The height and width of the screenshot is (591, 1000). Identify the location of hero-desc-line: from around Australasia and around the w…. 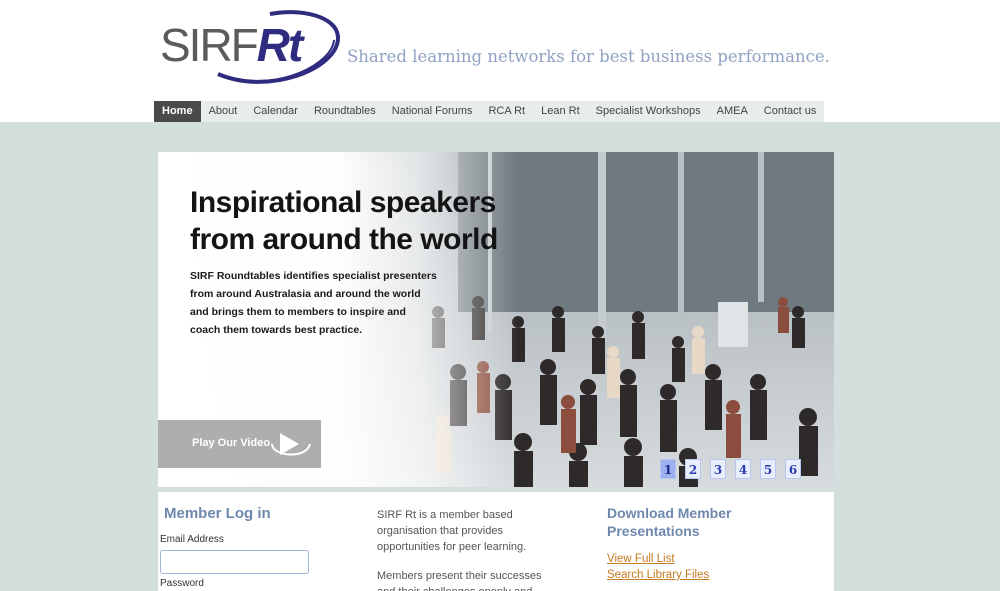
(305, 294).